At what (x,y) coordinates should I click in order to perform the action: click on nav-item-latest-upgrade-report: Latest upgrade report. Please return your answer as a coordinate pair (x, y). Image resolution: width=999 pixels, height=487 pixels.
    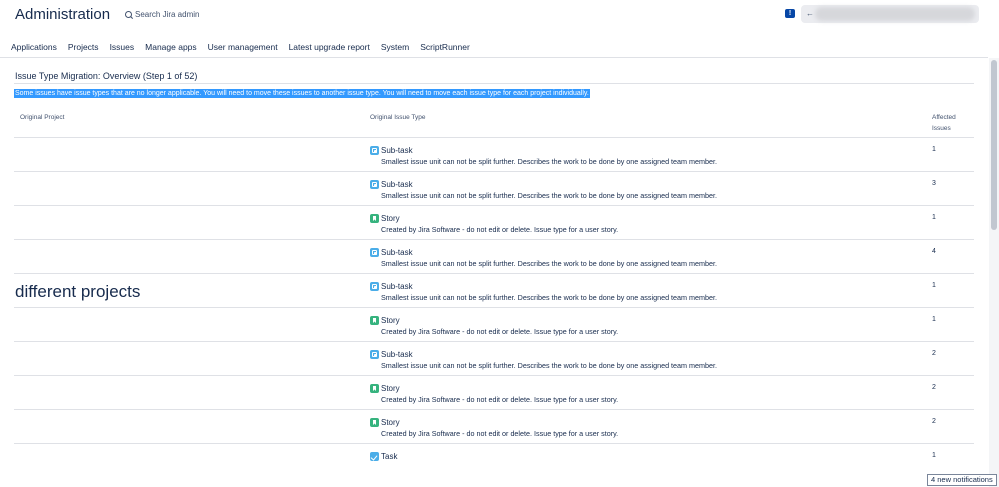
    Looking at the image, I should click on (329, 47).